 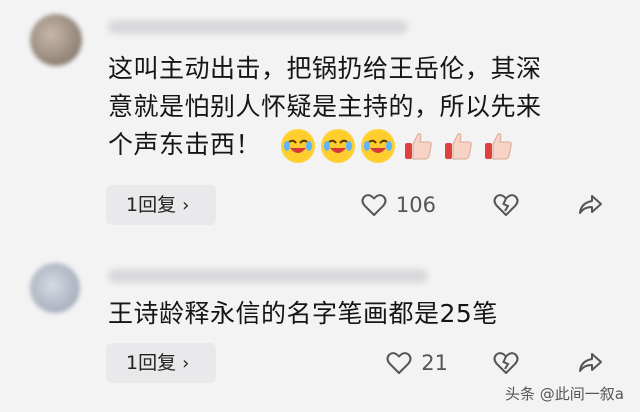 I want to click on comment-text: 王诗龄释永信的名字笔画都是25笔, so click(x=358, y=314).